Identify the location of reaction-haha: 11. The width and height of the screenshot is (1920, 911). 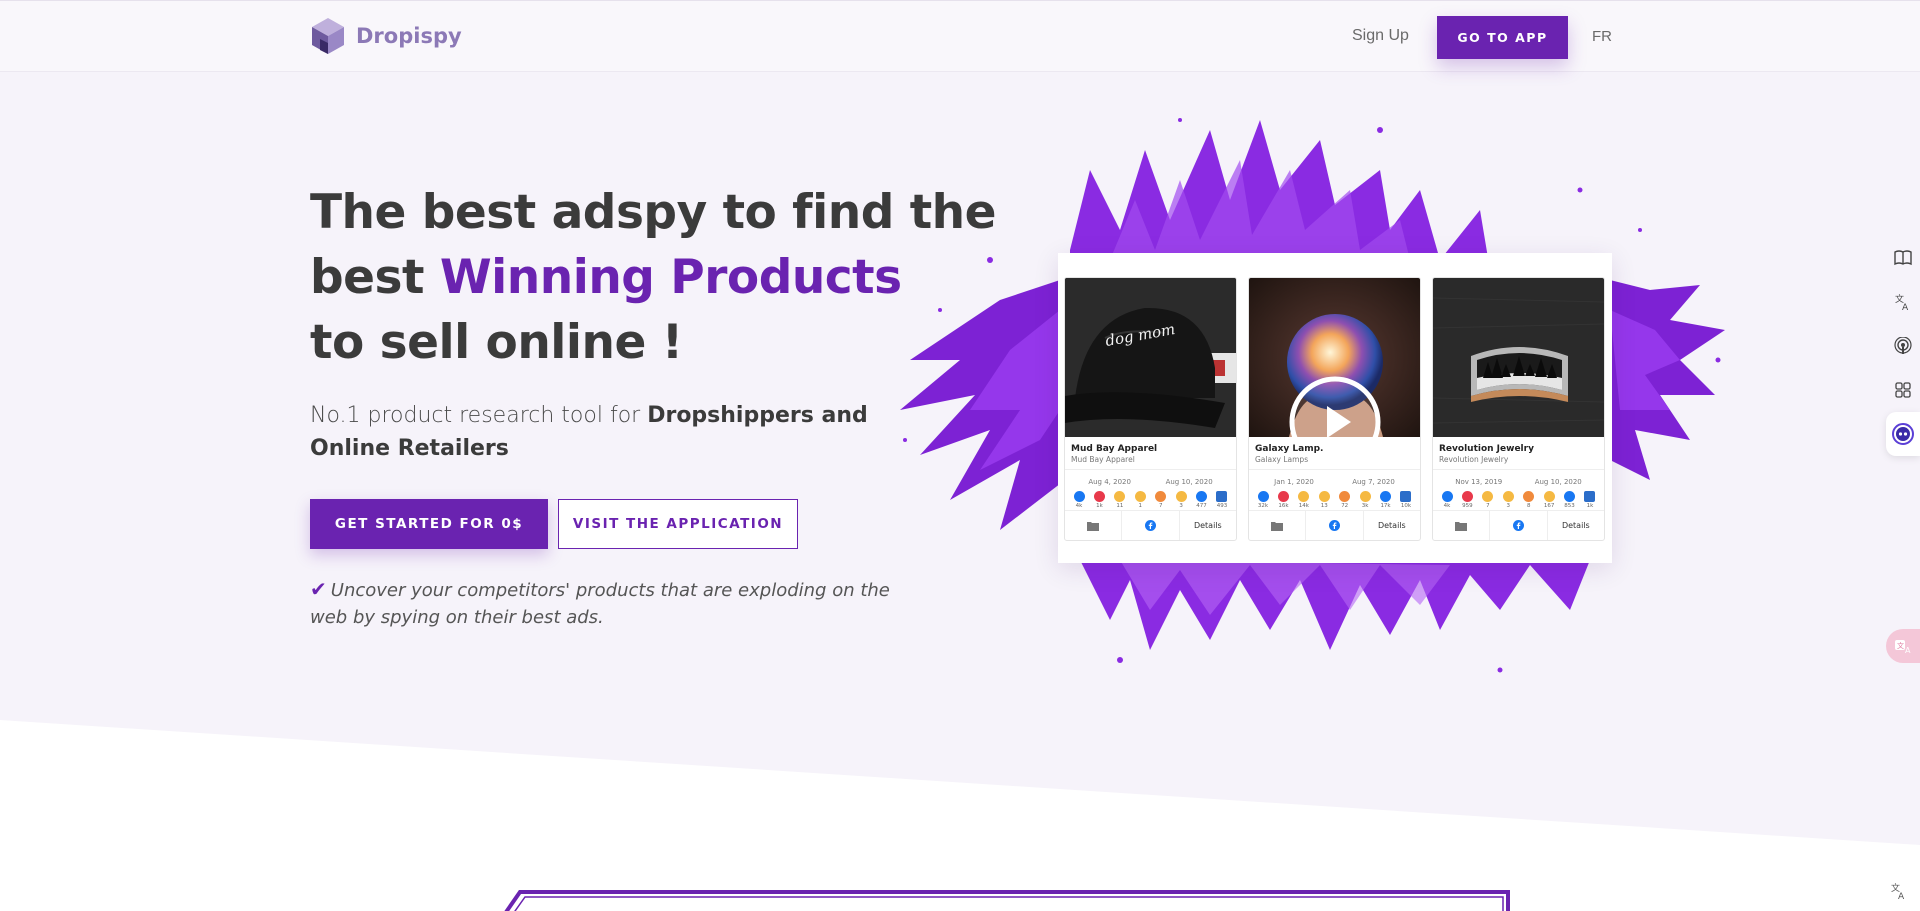
(1120, 500).